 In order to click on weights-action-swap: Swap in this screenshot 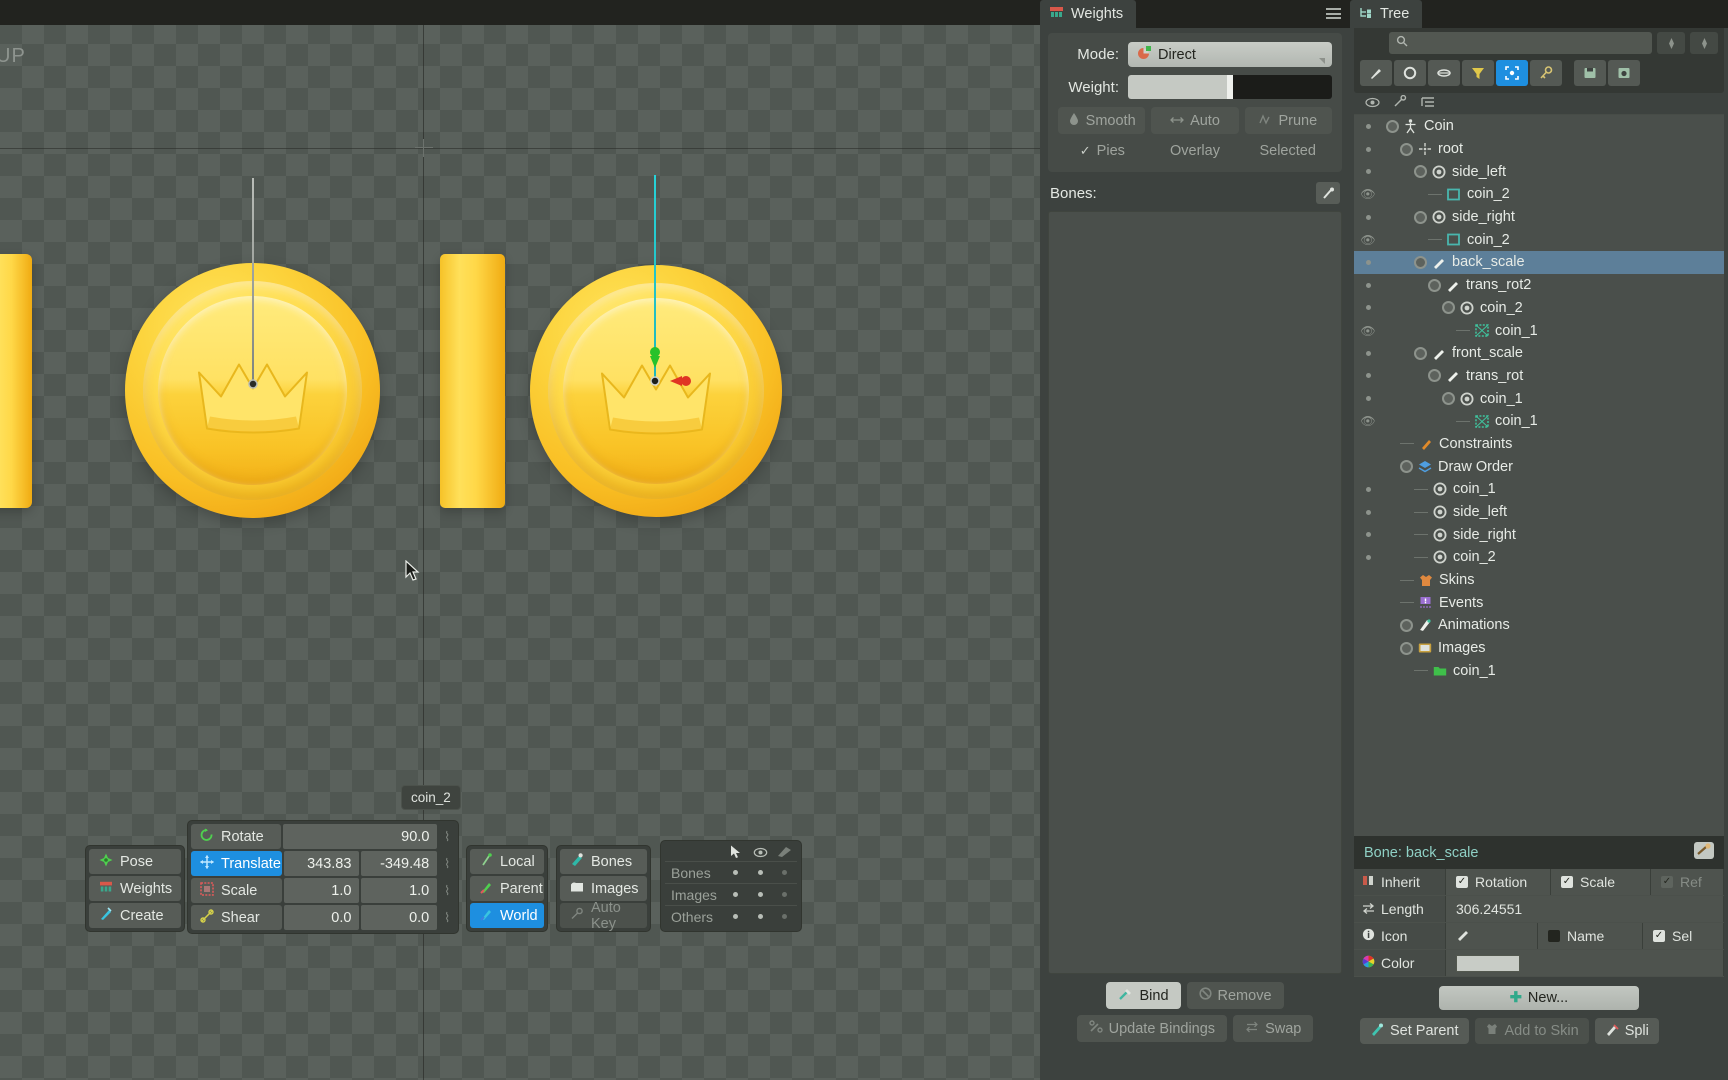, I will do `click(1273, 1028)`.